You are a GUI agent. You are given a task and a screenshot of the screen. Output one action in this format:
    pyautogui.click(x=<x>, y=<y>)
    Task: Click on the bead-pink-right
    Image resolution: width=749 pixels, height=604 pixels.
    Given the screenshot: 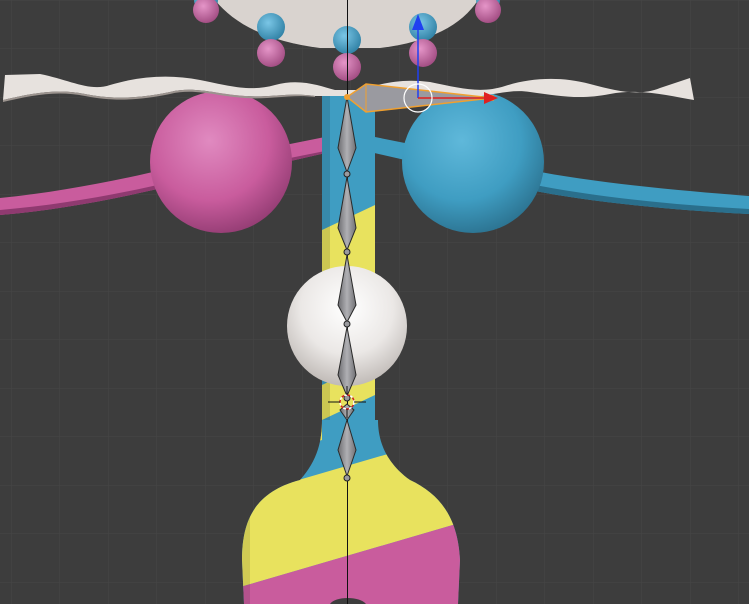 What is the action you would take?
    pyautogui.click(x=423, y=53)
    